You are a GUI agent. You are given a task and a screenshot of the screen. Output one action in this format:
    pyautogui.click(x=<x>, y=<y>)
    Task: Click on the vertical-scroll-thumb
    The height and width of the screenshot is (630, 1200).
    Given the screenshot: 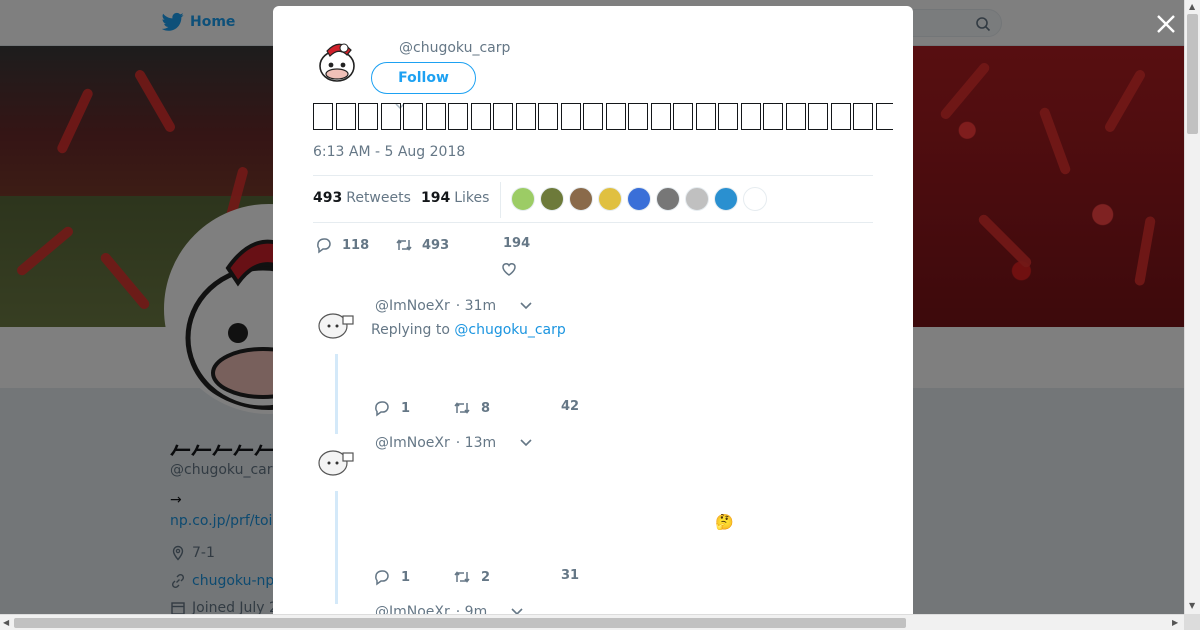 What is the action you would take?
    pyautogui.click(x=1192, y=74)
    